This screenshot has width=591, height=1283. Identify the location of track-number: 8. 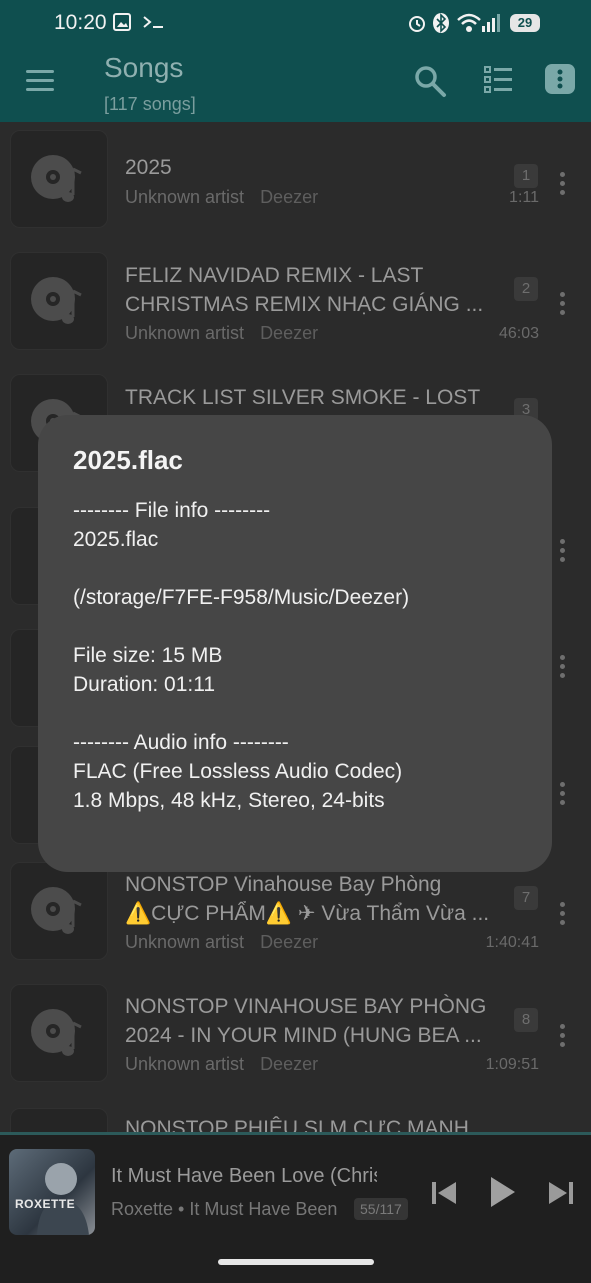
(526, 1020).